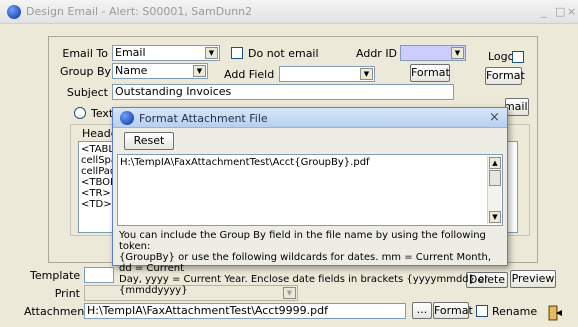 This screenshot has width=578, height=327. What do you see at coordinates (310, 118) in the screenshot?
I see `dialog-title-bar: Format Attachment File ×` at bounding box center [310, 118].